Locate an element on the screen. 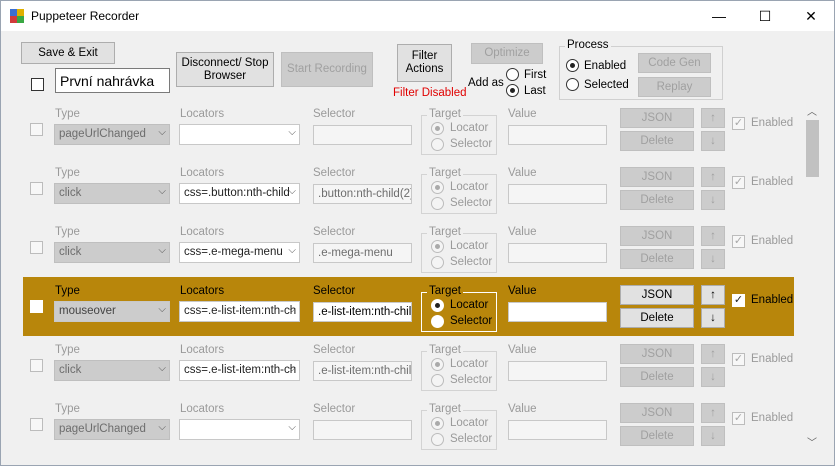 The width and height of the screenshot is (835, 466). scroll-thumb is located at coordinates (812, 148).